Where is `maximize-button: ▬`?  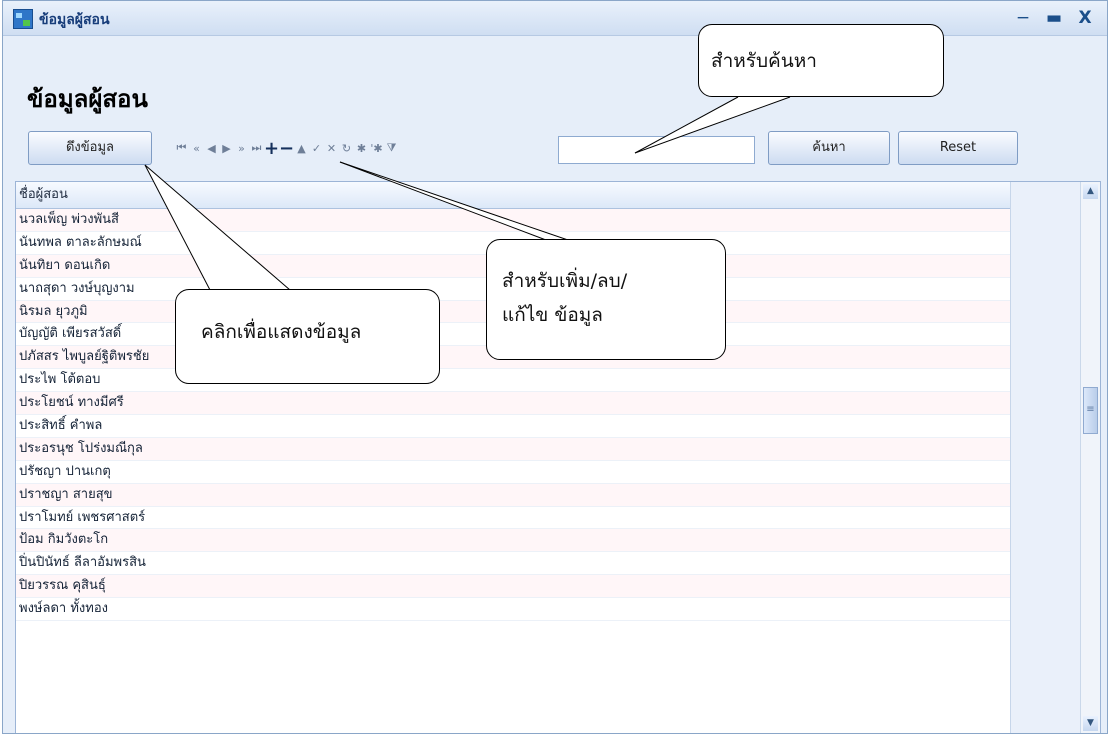 maximize-button: ▬ is located at coordinates (1054, 18).